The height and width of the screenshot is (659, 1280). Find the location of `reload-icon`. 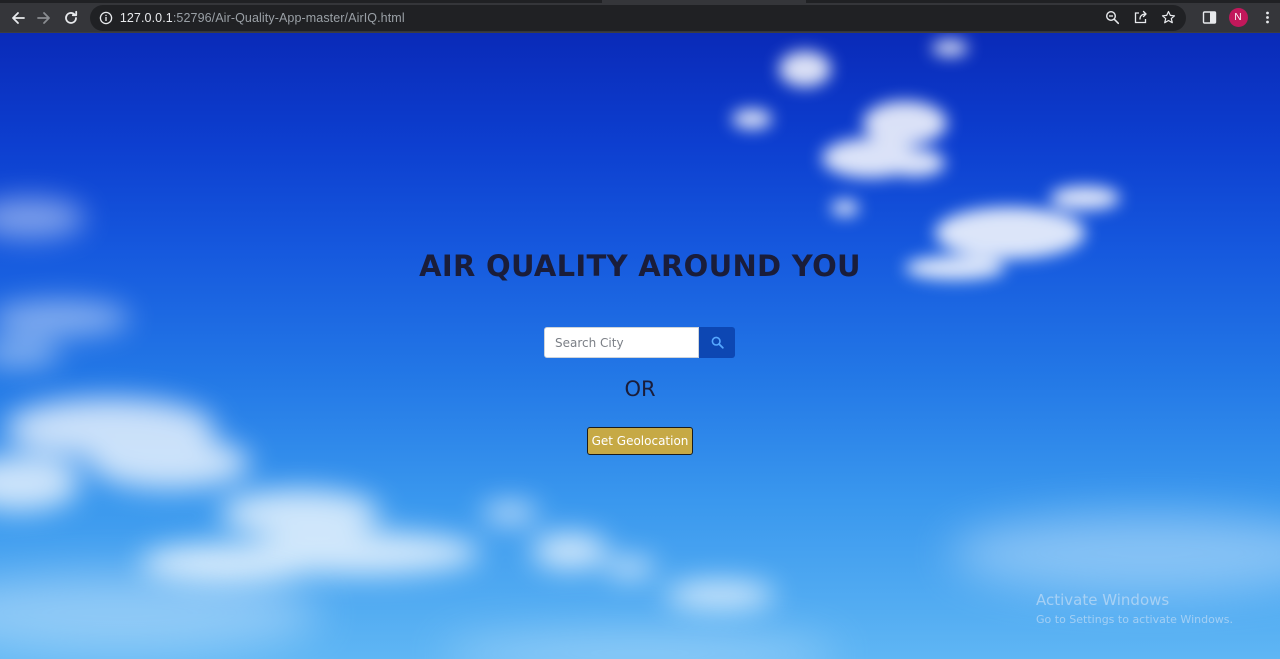

reload-icon is located at coordinates (70, 17).